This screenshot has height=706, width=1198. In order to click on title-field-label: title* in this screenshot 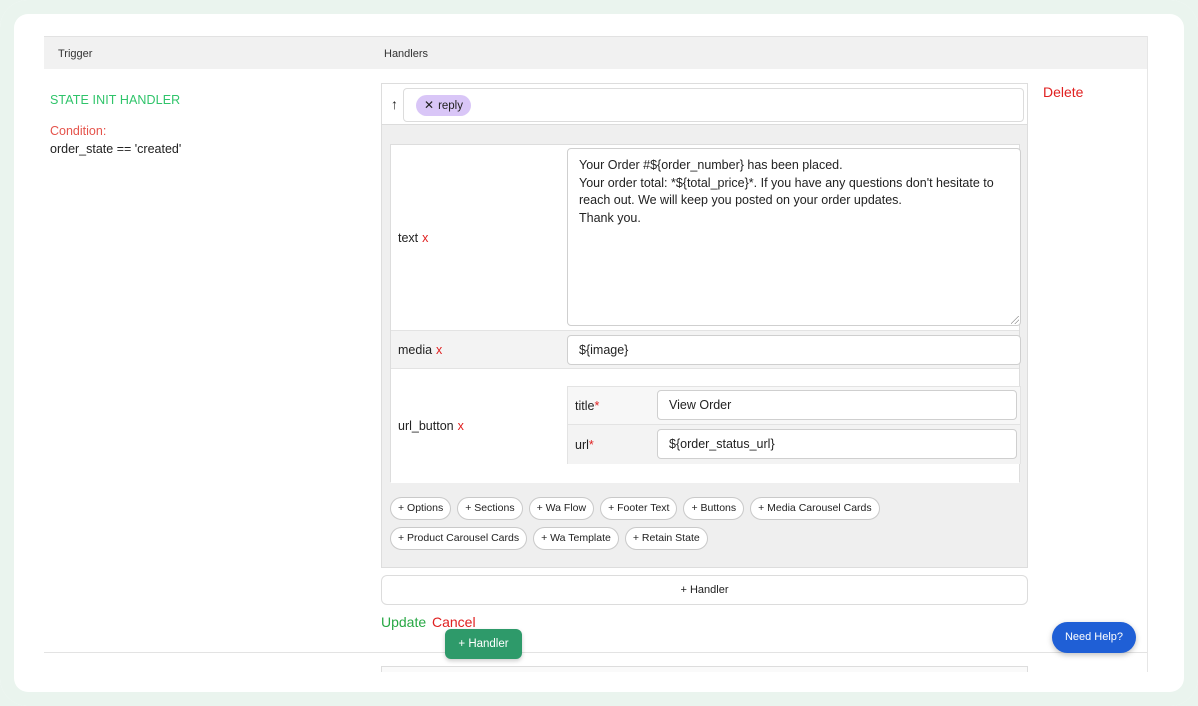, I will do `click(587, 406)`.